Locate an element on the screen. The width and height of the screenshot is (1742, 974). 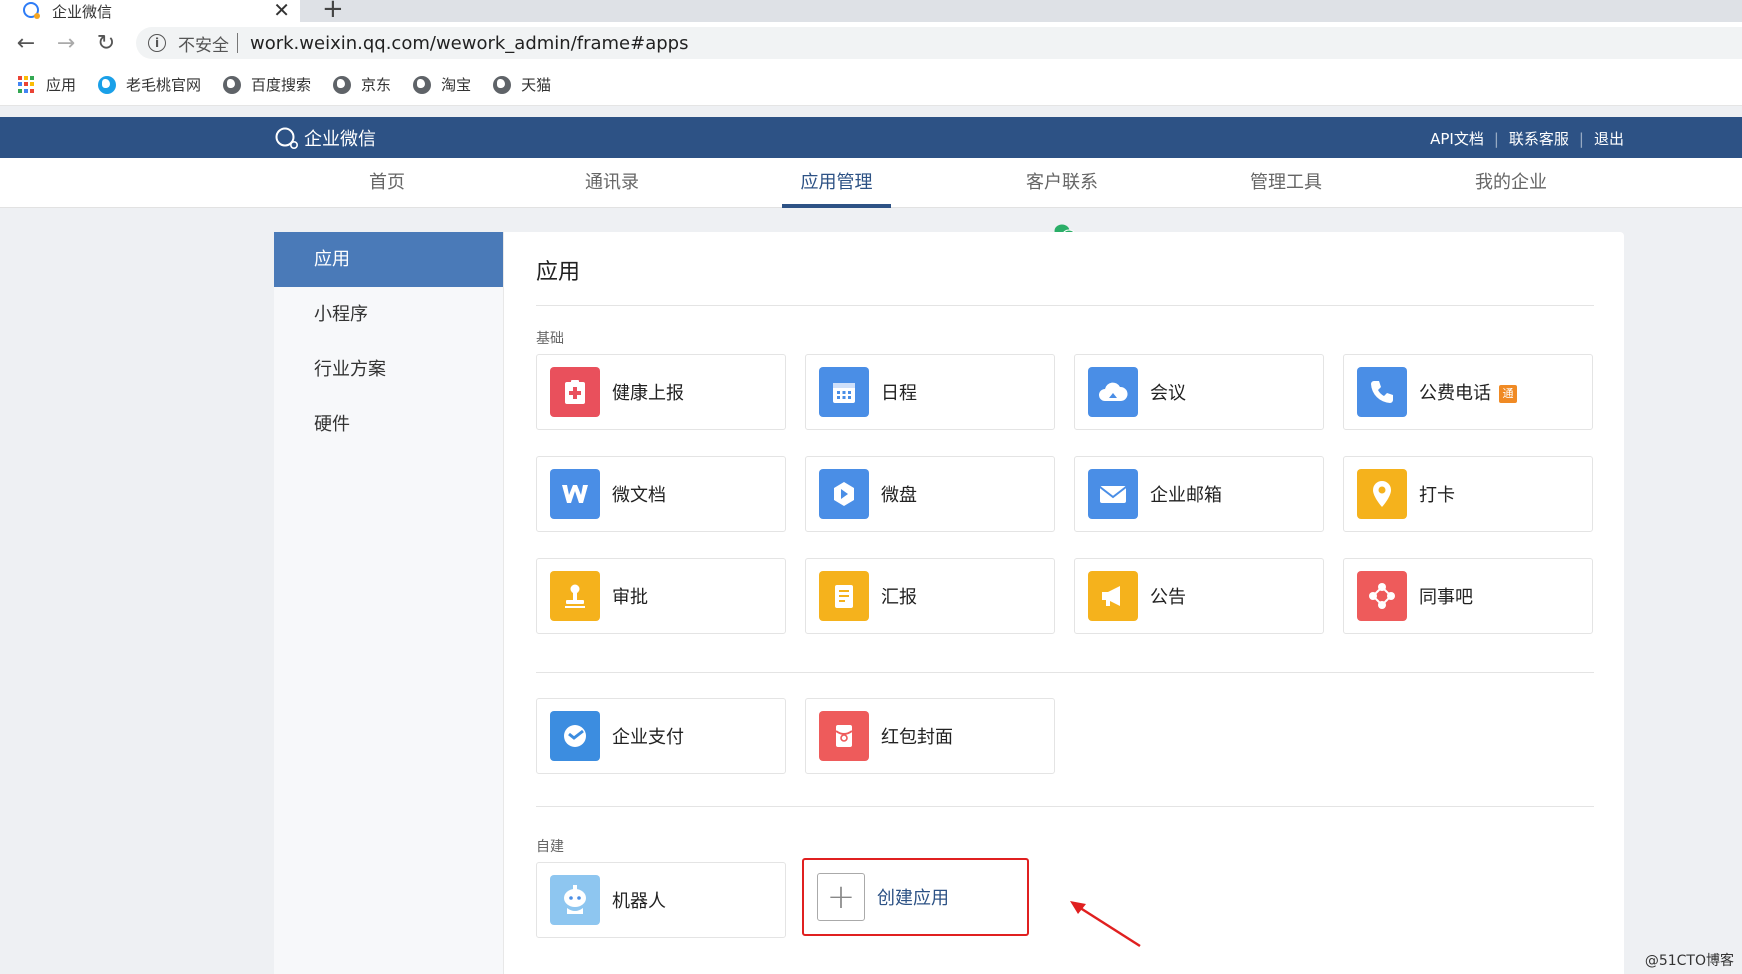
app-label: 企业支付 is located at coordinates (648, 737).